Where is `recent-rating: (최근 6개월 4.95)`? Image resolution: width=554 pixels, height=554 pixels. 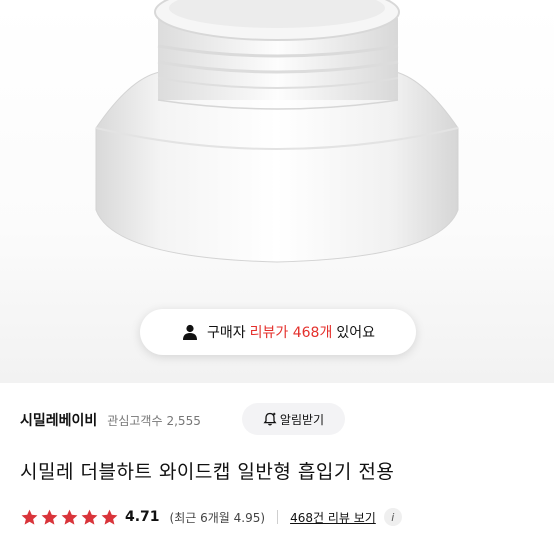
recent-rating: (최근 6개월 4.95) is located at coordinates (217, 517).